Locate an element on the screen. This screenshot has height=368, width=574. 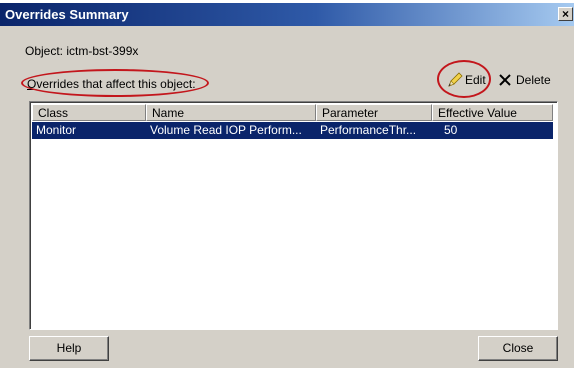
cell-effective-value: 50 is located at coordinates (451, 130).